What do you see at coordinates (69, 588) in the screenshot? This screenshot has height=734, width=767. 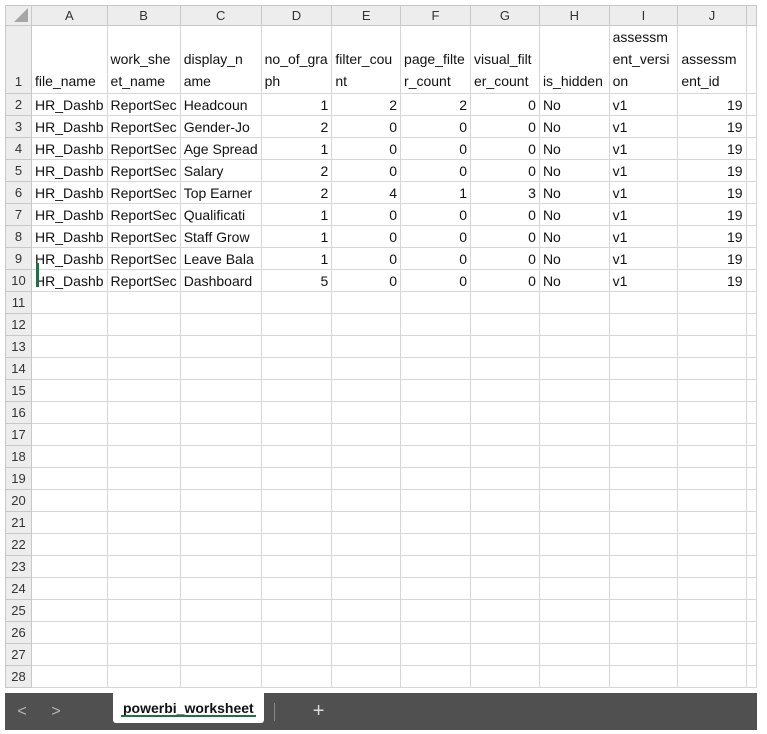 I see `cell-a24` at bounding box center [69, 588].